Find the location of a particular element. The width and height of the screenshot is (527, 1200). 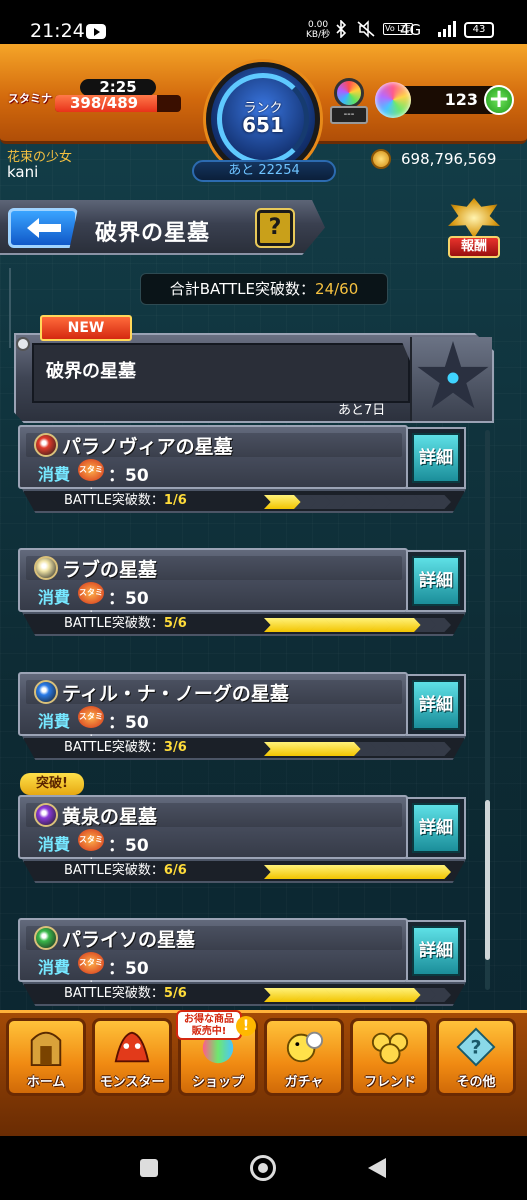

monster-icon is located at coordinates (132, 1047).